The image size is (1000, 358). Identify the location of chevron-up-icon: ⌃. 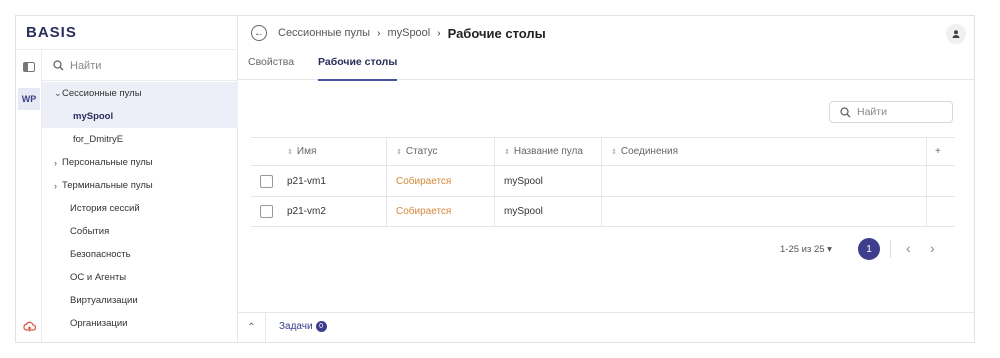
(252, 327).